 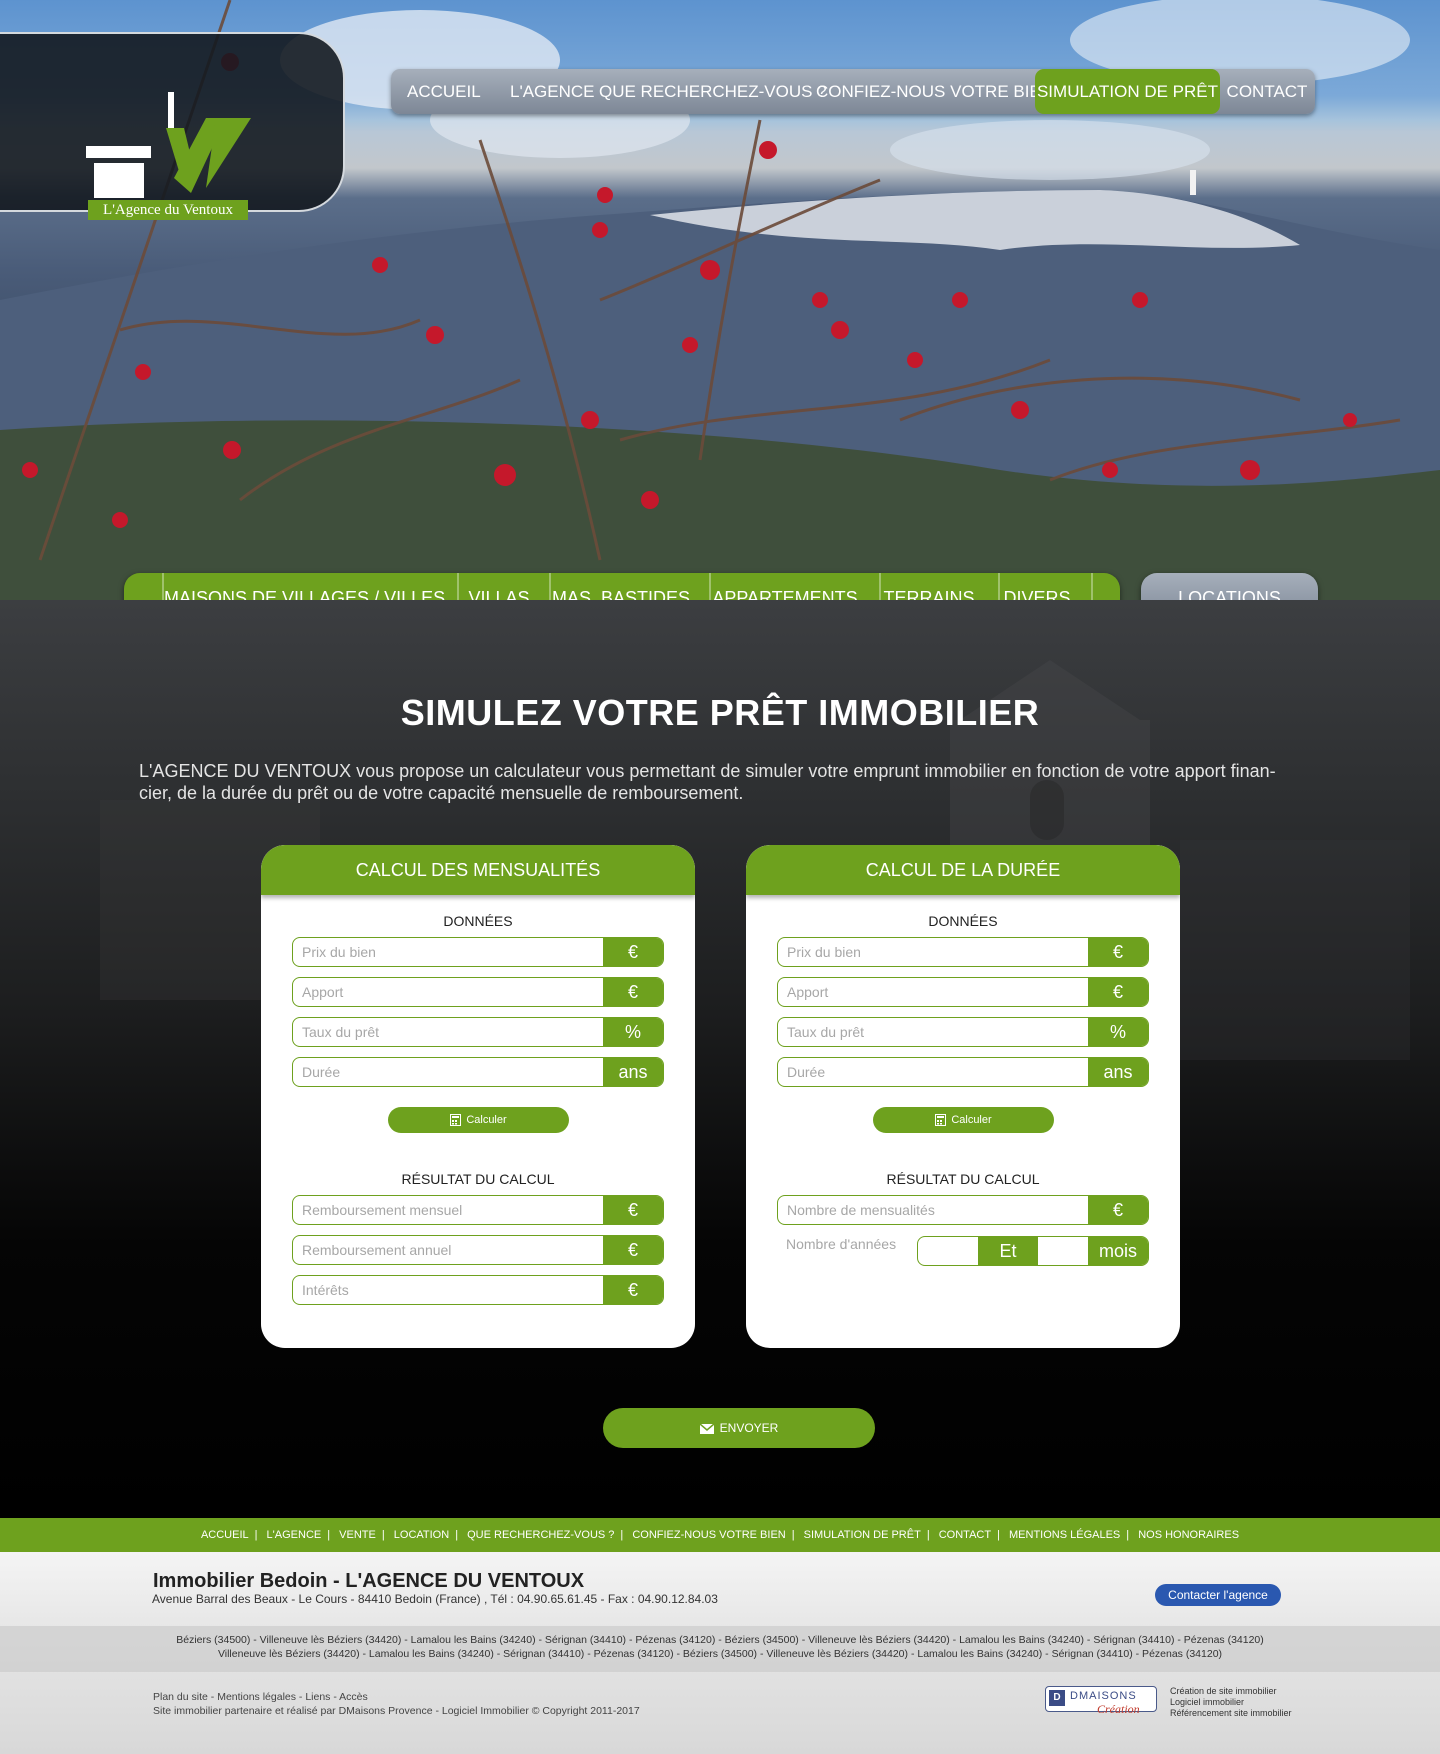 What do you see at coordinates (1064, 1535) in the screenshot?
I see `footer-link-mentions: MENTIONS LÉGALES` at bounding box center [1064, 1535].